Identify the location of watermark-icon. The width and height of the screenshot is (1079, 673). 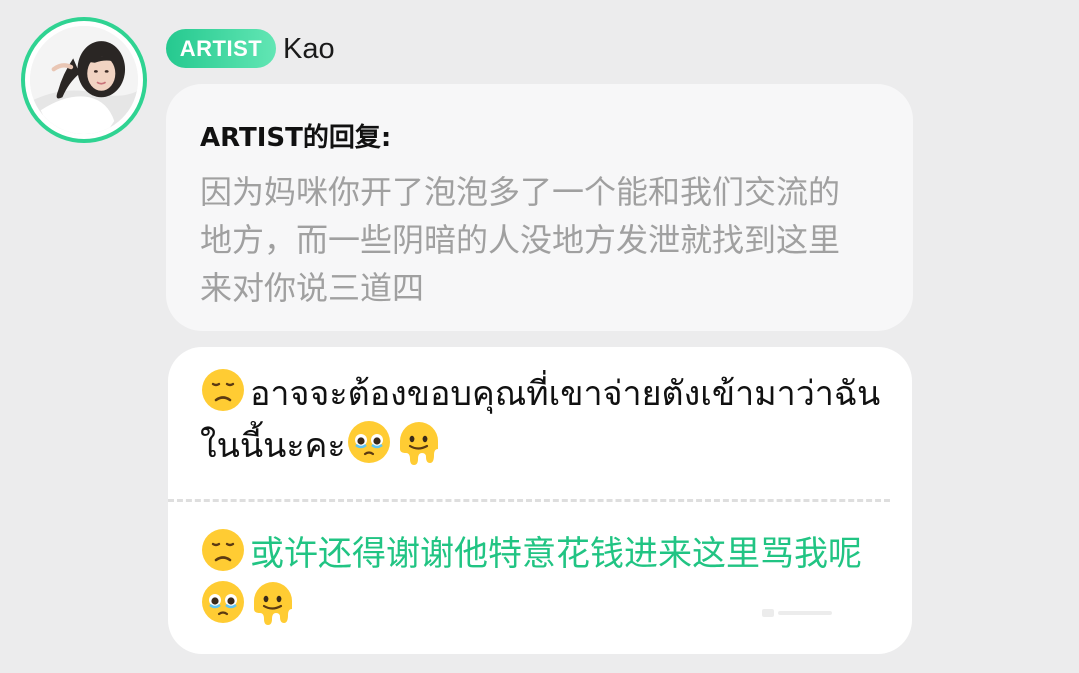
(797, 613).